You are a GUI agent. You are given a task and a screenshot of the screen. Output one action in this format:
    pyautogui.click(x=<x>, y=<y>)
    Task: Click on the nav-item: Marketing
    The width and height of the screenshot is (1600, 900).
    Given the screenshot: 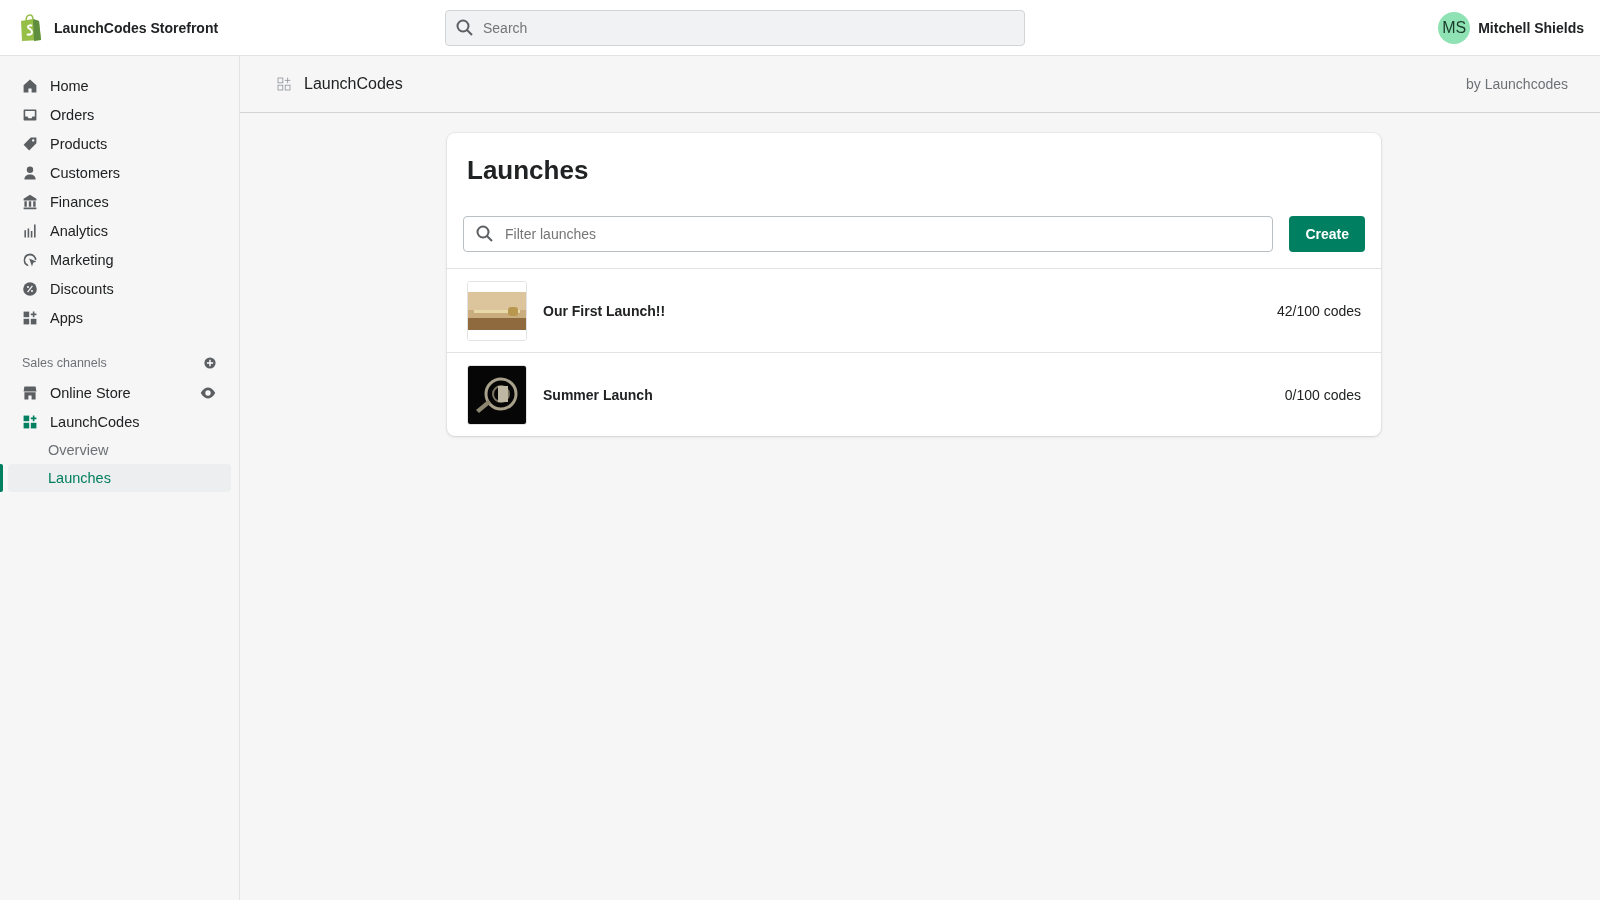 What is the action you would take?
    pyautogui.click(x=119, y=259)
    